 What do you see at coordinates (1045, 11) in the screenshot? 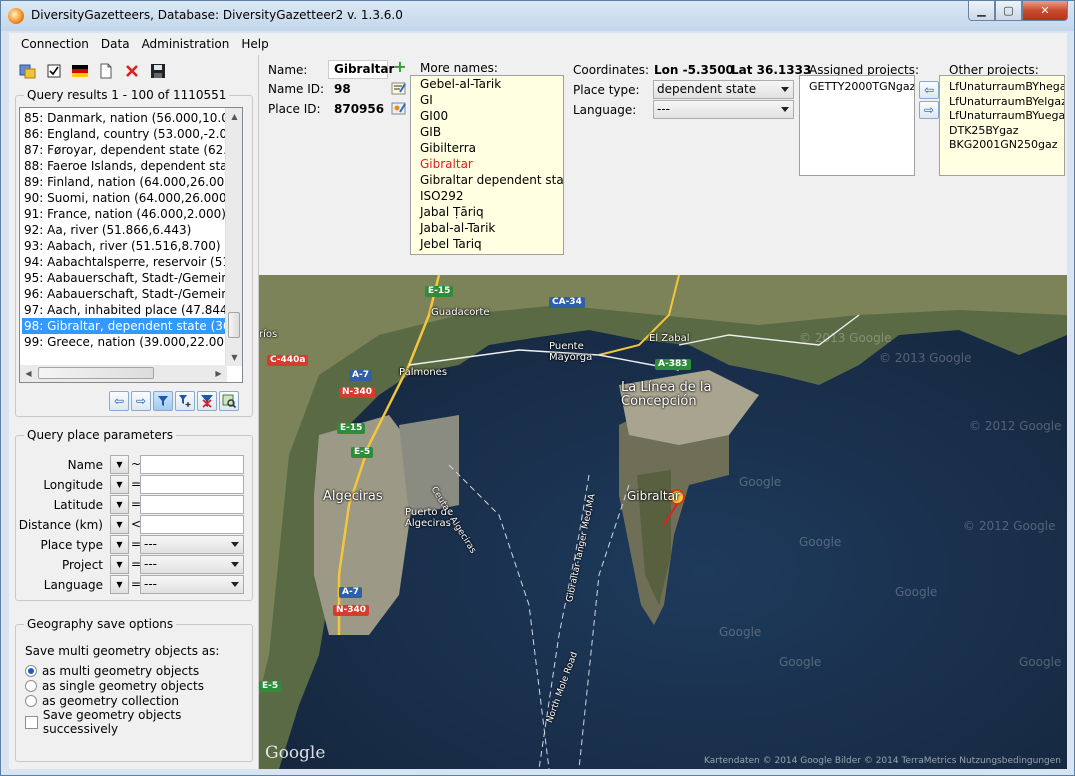
I see `close-icon: ✕` at bounding box center [1045, 11].